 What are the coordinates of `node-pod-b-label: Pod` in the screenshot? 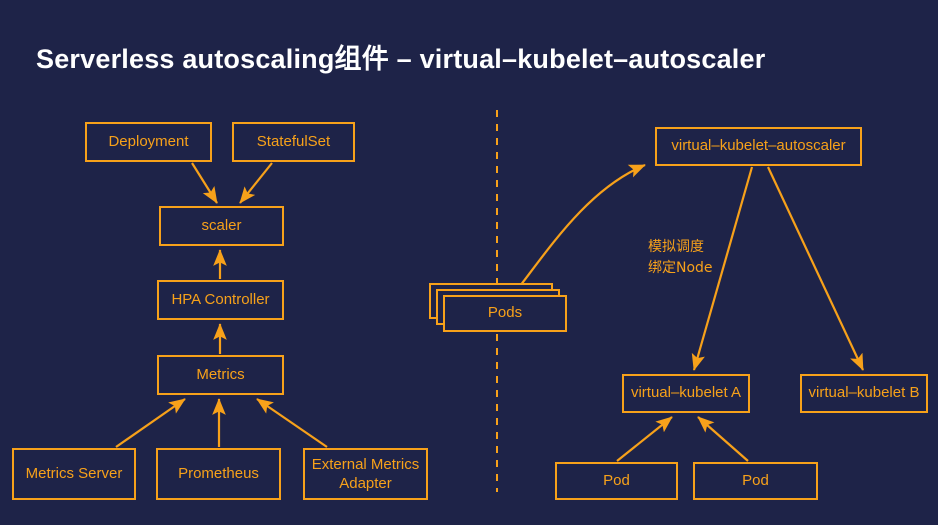 It's located at (755, 480).